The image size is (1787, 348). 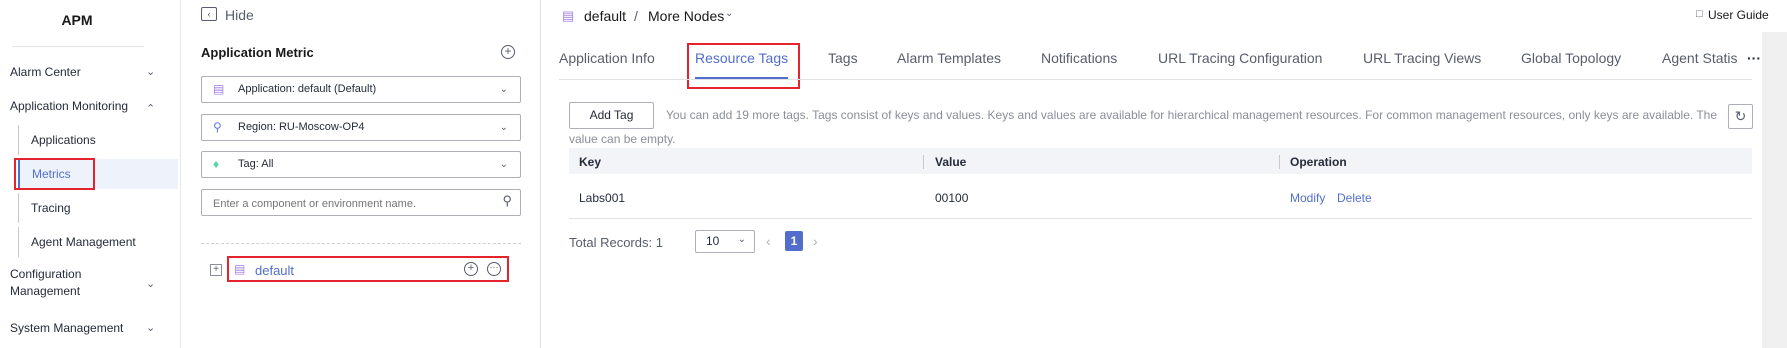 I want to click on tab-notifications: Notifications, so click(x=1079, y=58).